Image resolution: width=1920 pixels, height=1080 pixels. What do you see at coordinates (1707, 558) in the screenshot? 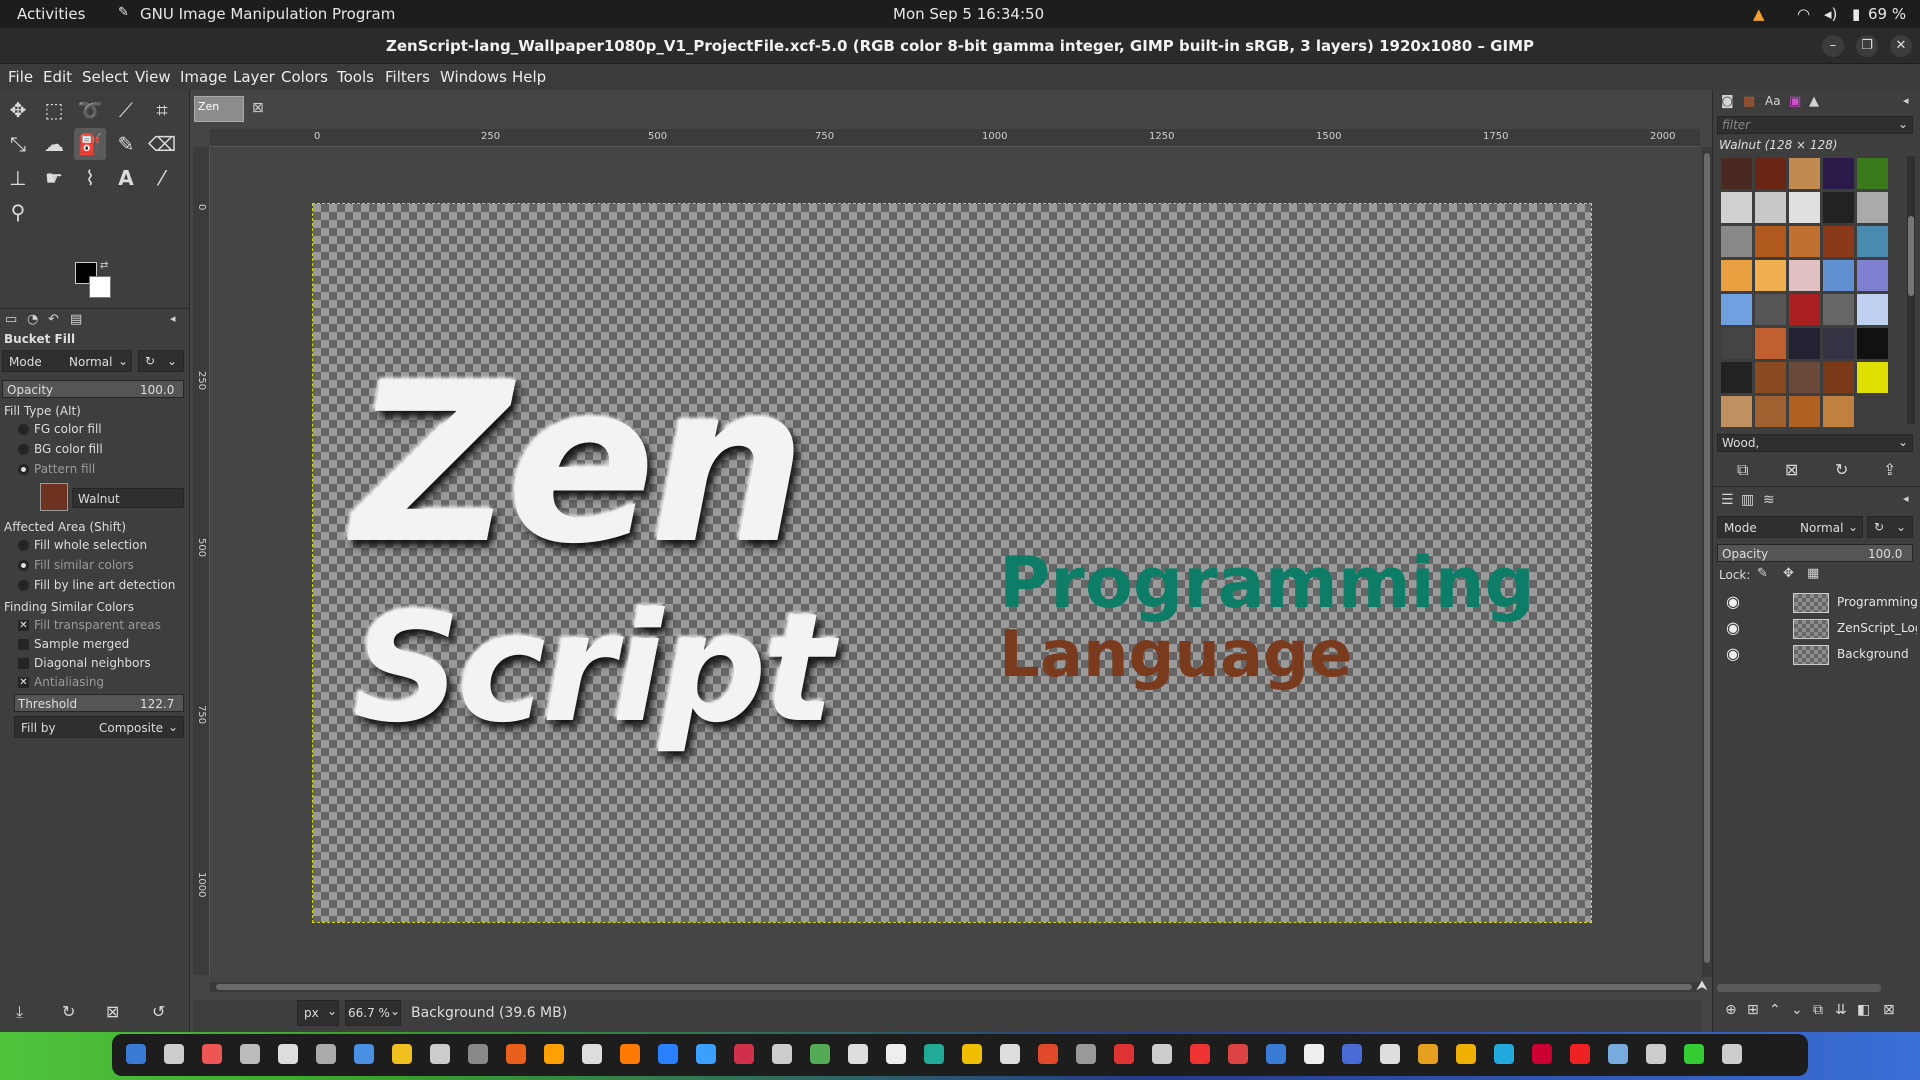
I see `vertical-scroll-thumb` at bounding box center [1707, 558].